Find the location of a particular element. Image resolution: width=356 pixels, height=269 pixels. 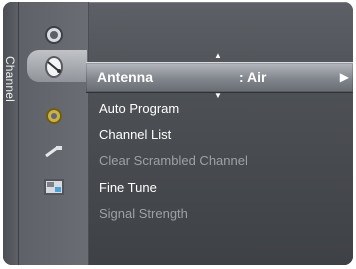

category-tab: Channel is located at coordinates (11, 133).